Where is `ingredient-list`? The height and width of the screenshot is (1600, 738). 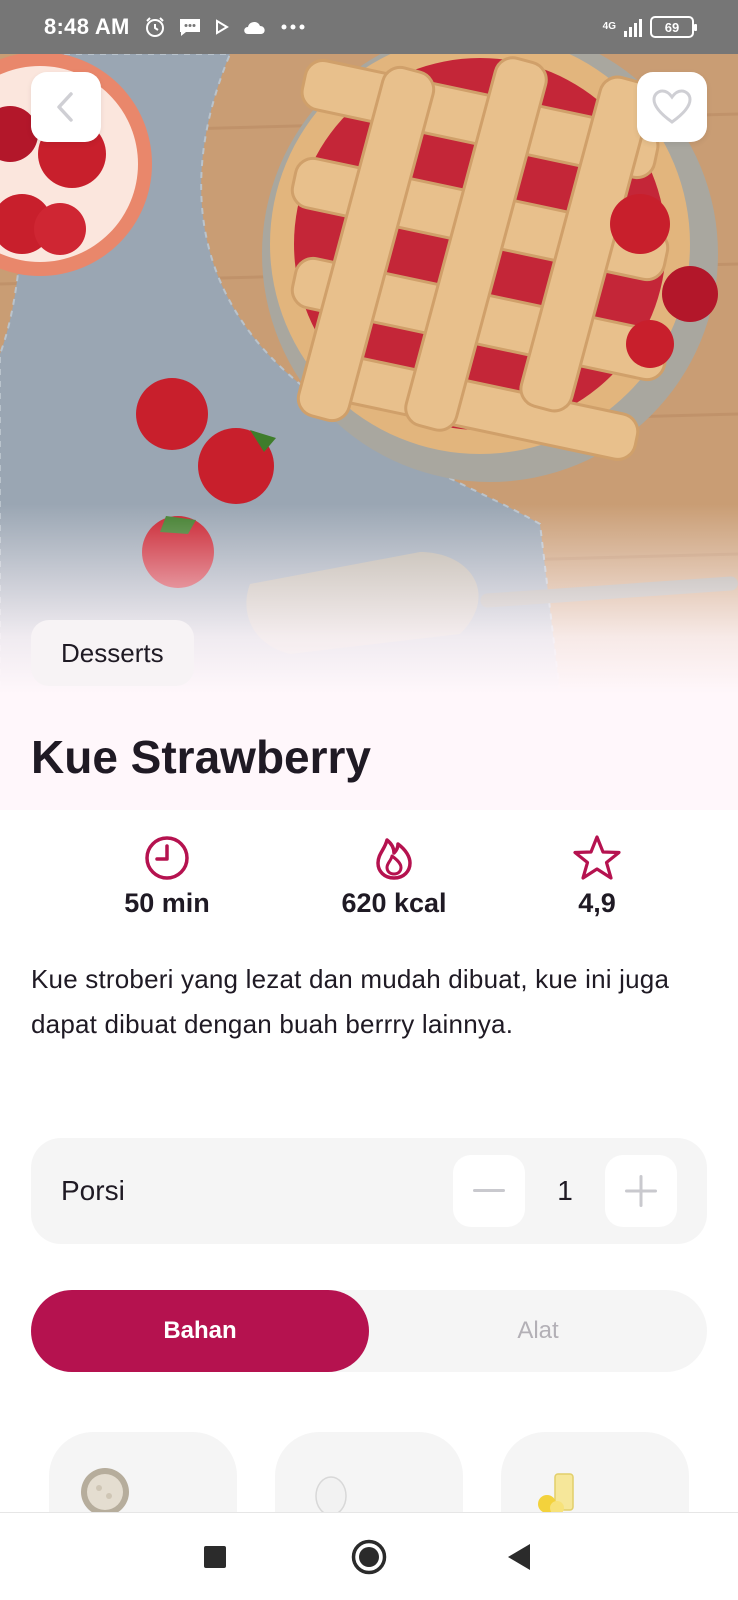 ingredient-list is located at coordinates (369, 1472).